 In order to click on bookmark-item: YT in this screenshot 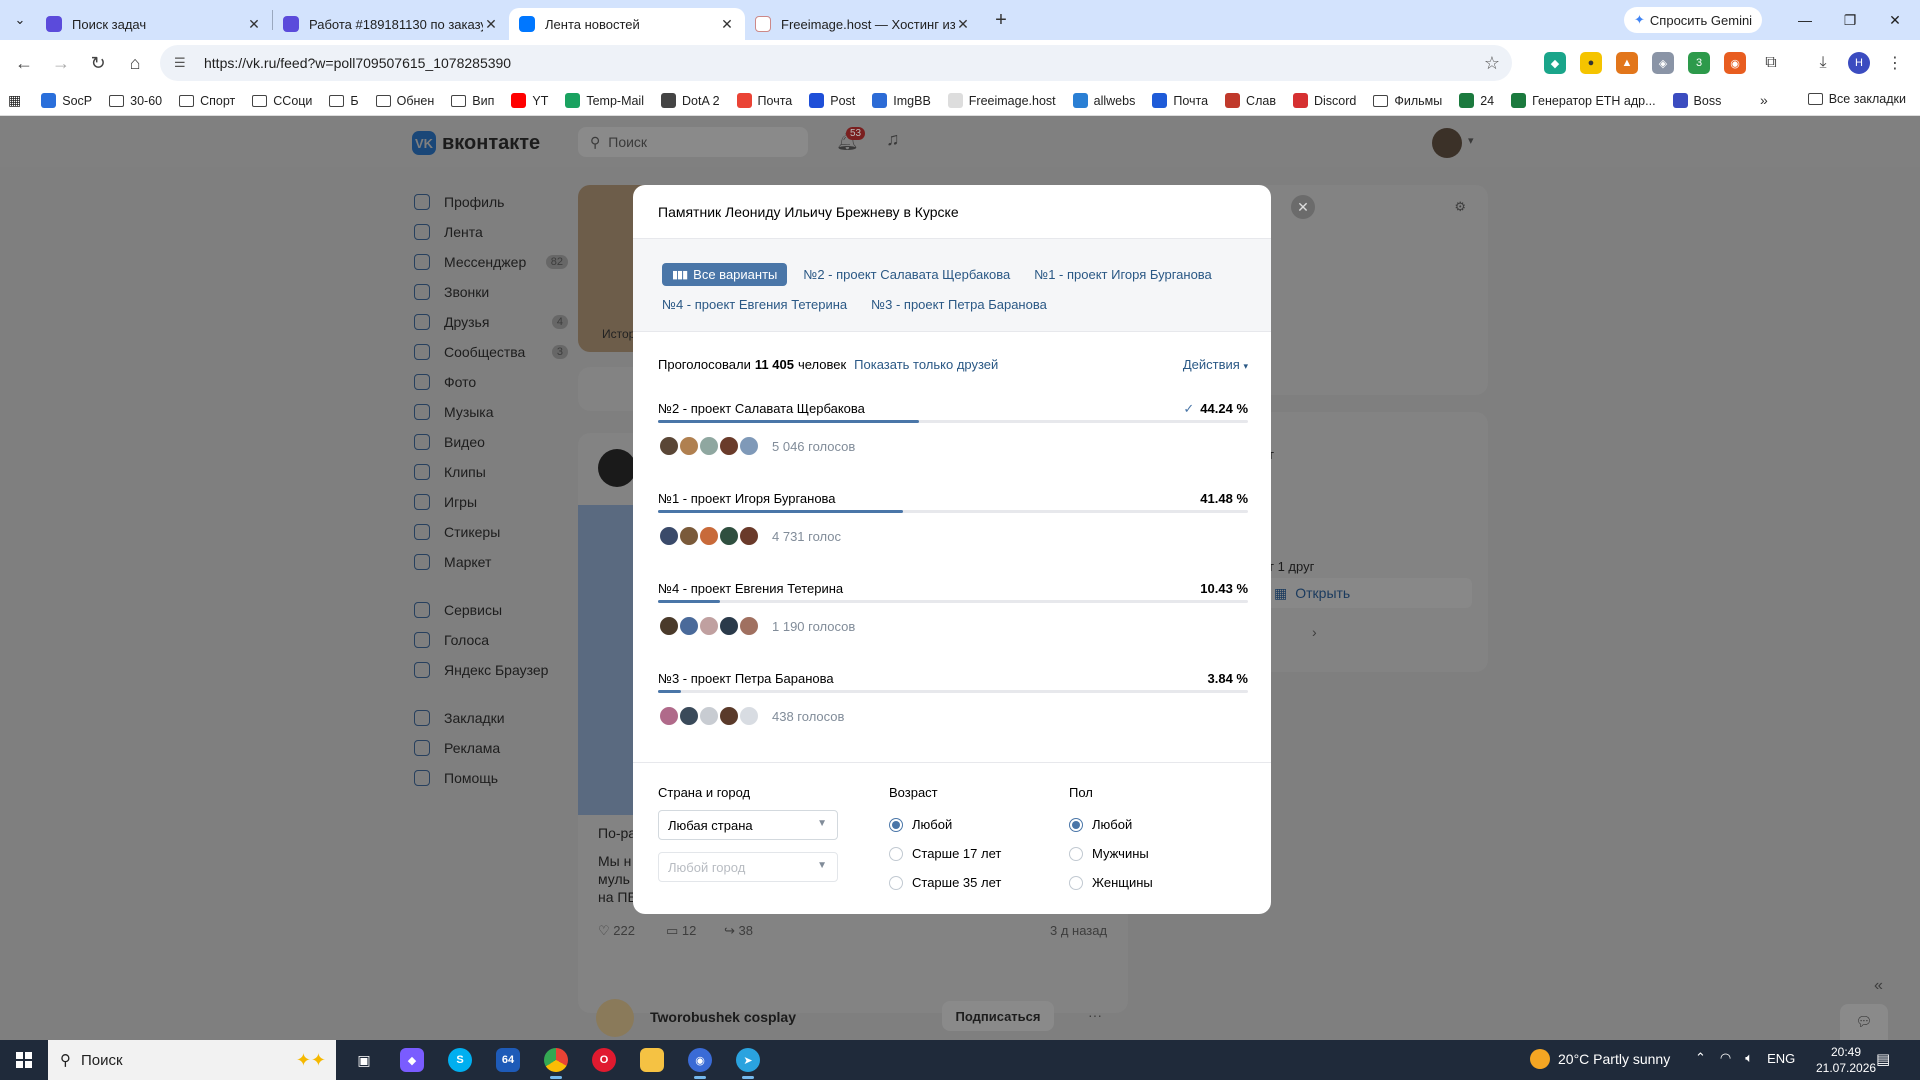, I will do `click(529, 100)`.